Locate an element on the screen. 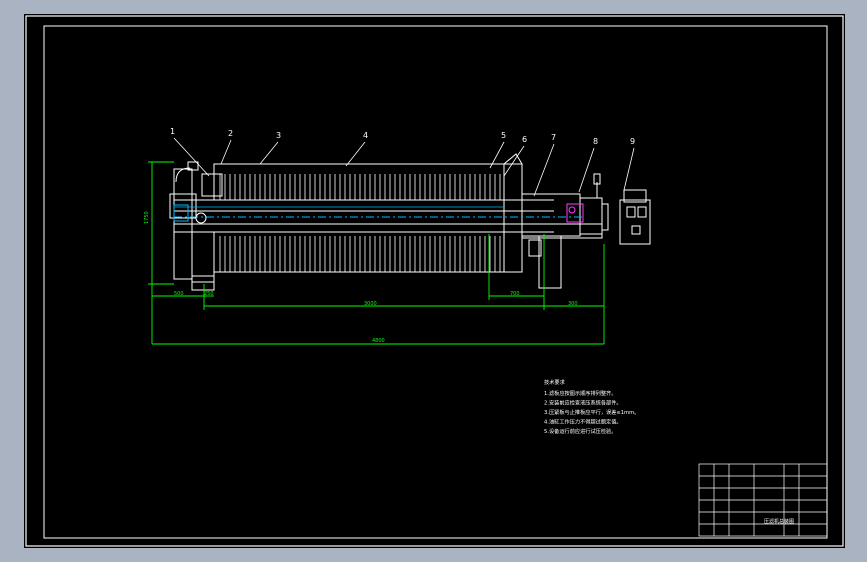 The width and height of the screenshot is (867, 562). filter-plates-upper is located at coordinates (359, 182).